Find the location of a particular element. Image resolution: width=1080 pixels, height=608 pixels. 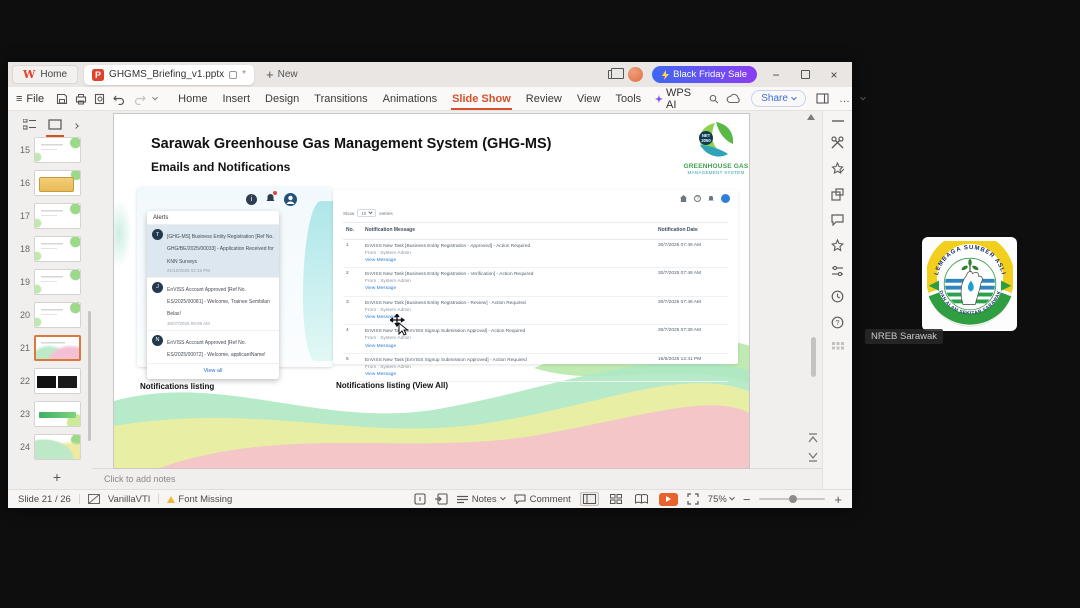

normal-view-button is located at coordinates (589, 499).